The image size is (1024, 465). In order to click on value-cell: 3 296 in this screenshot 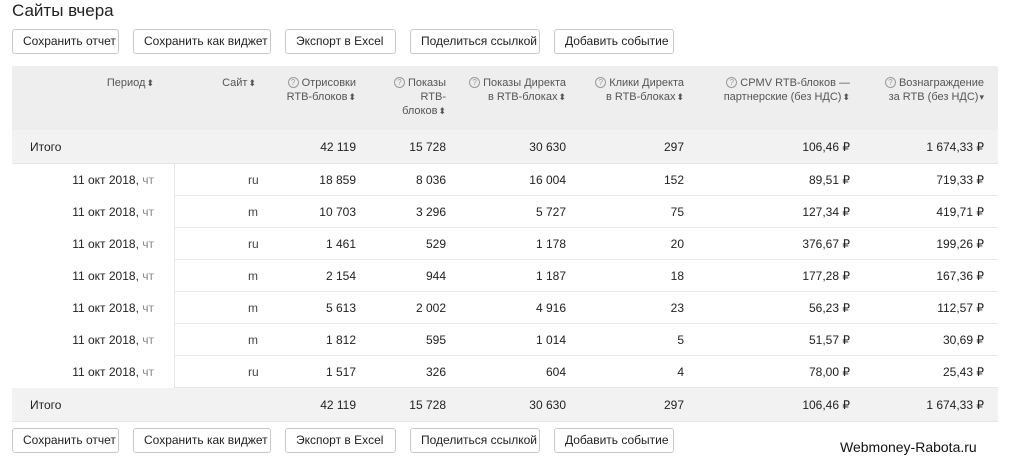, I will do `click(430, 211)`.